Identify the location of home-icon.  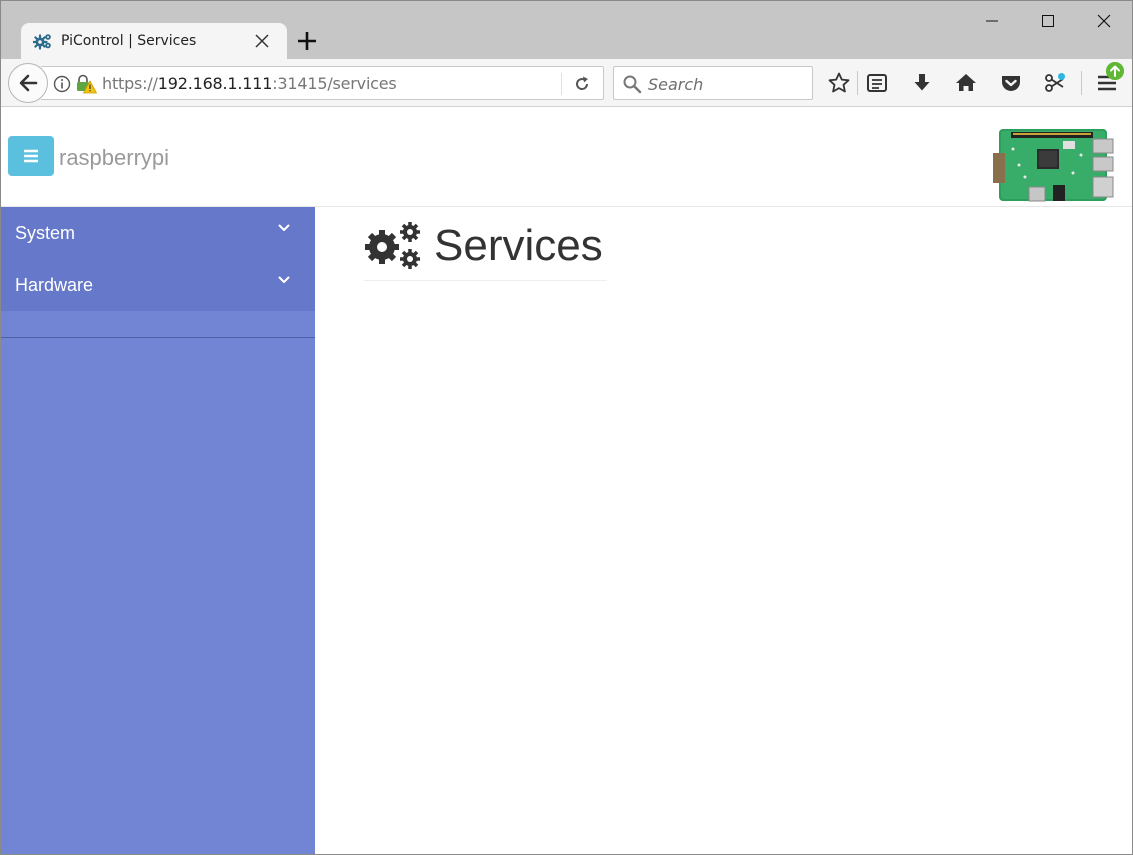
(966, 83).